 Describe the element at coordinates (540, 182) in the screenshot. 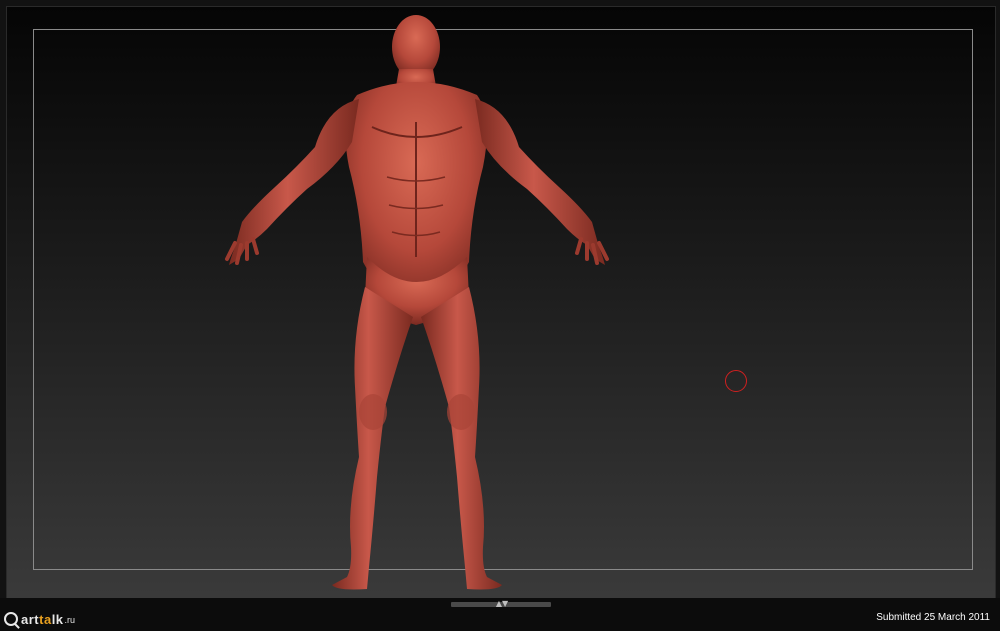

I see `model-arm-right` at that location.